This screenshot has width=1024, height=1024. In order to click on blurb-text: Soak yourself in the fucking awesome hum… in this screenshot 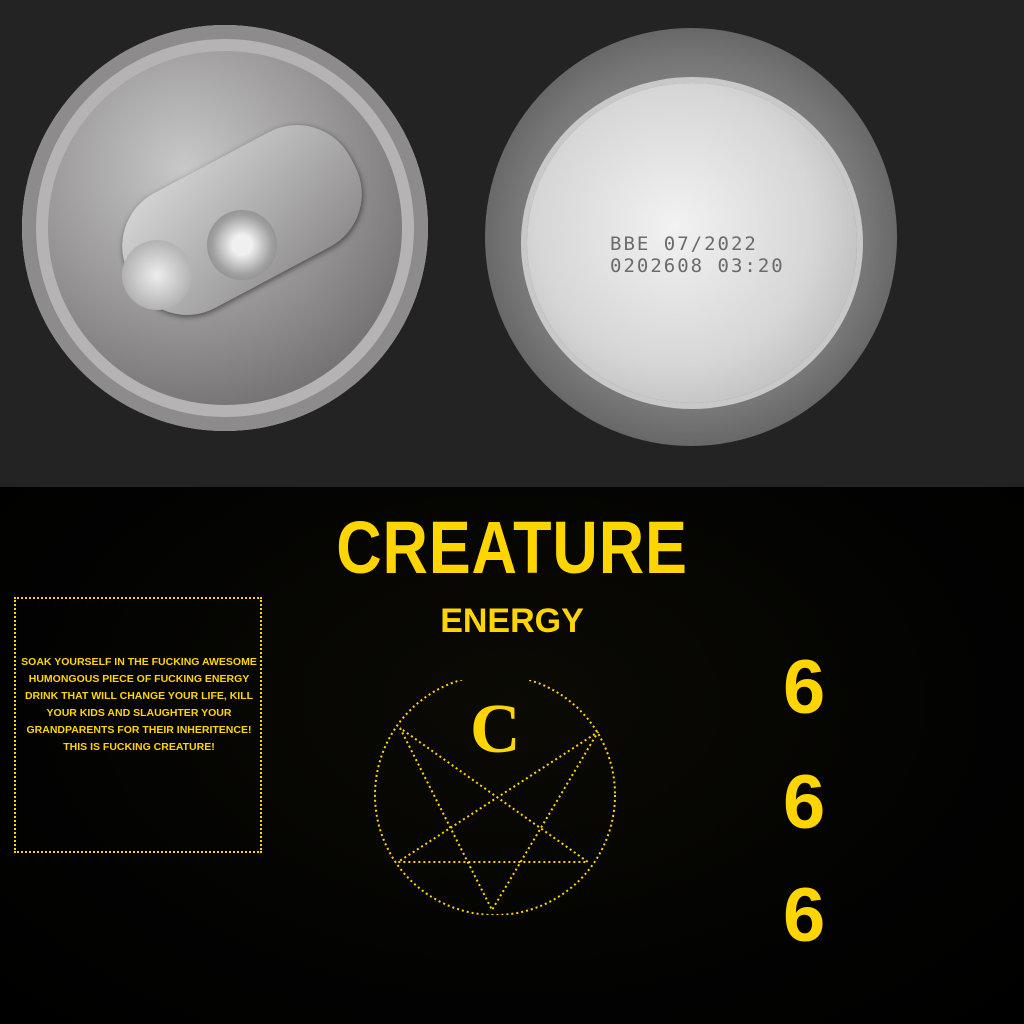, I will do `click(139, 704)`.